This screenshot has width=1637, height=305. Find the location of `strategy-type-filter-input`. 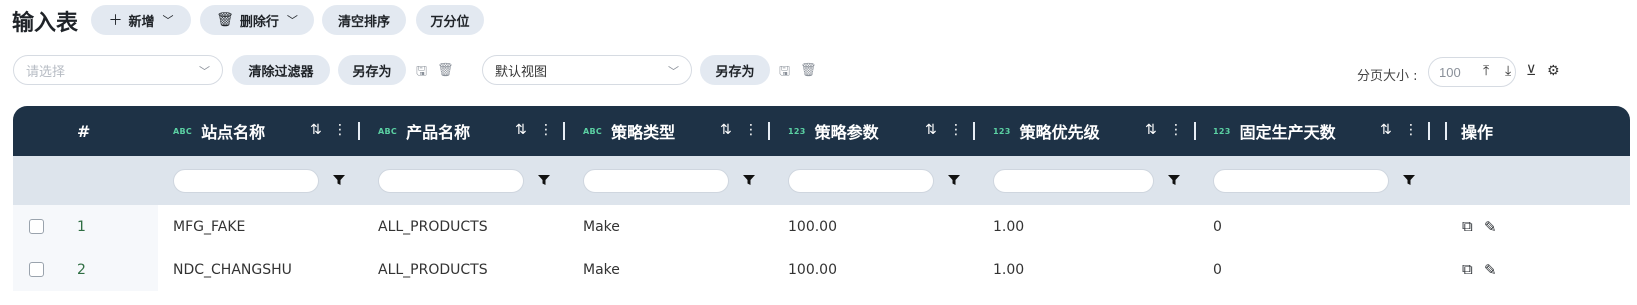

strategy-type-filter-input is located at coordinates (656, 181).